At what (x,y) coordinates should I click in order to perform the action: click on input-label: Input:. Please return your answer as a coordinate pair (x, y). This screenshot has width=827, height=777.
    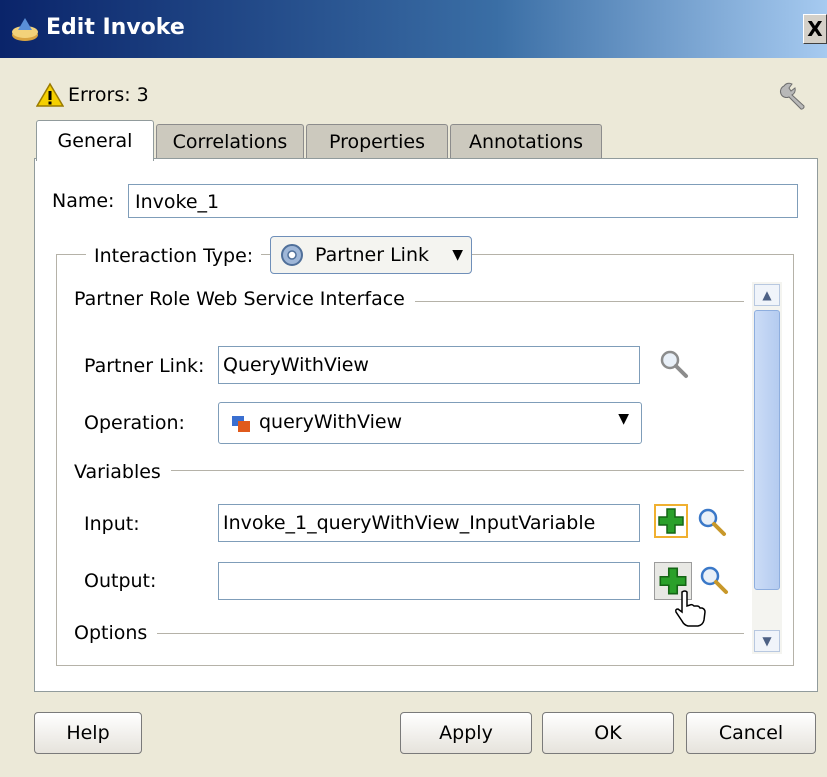
    Looking at the image, I should click on (112, 524).